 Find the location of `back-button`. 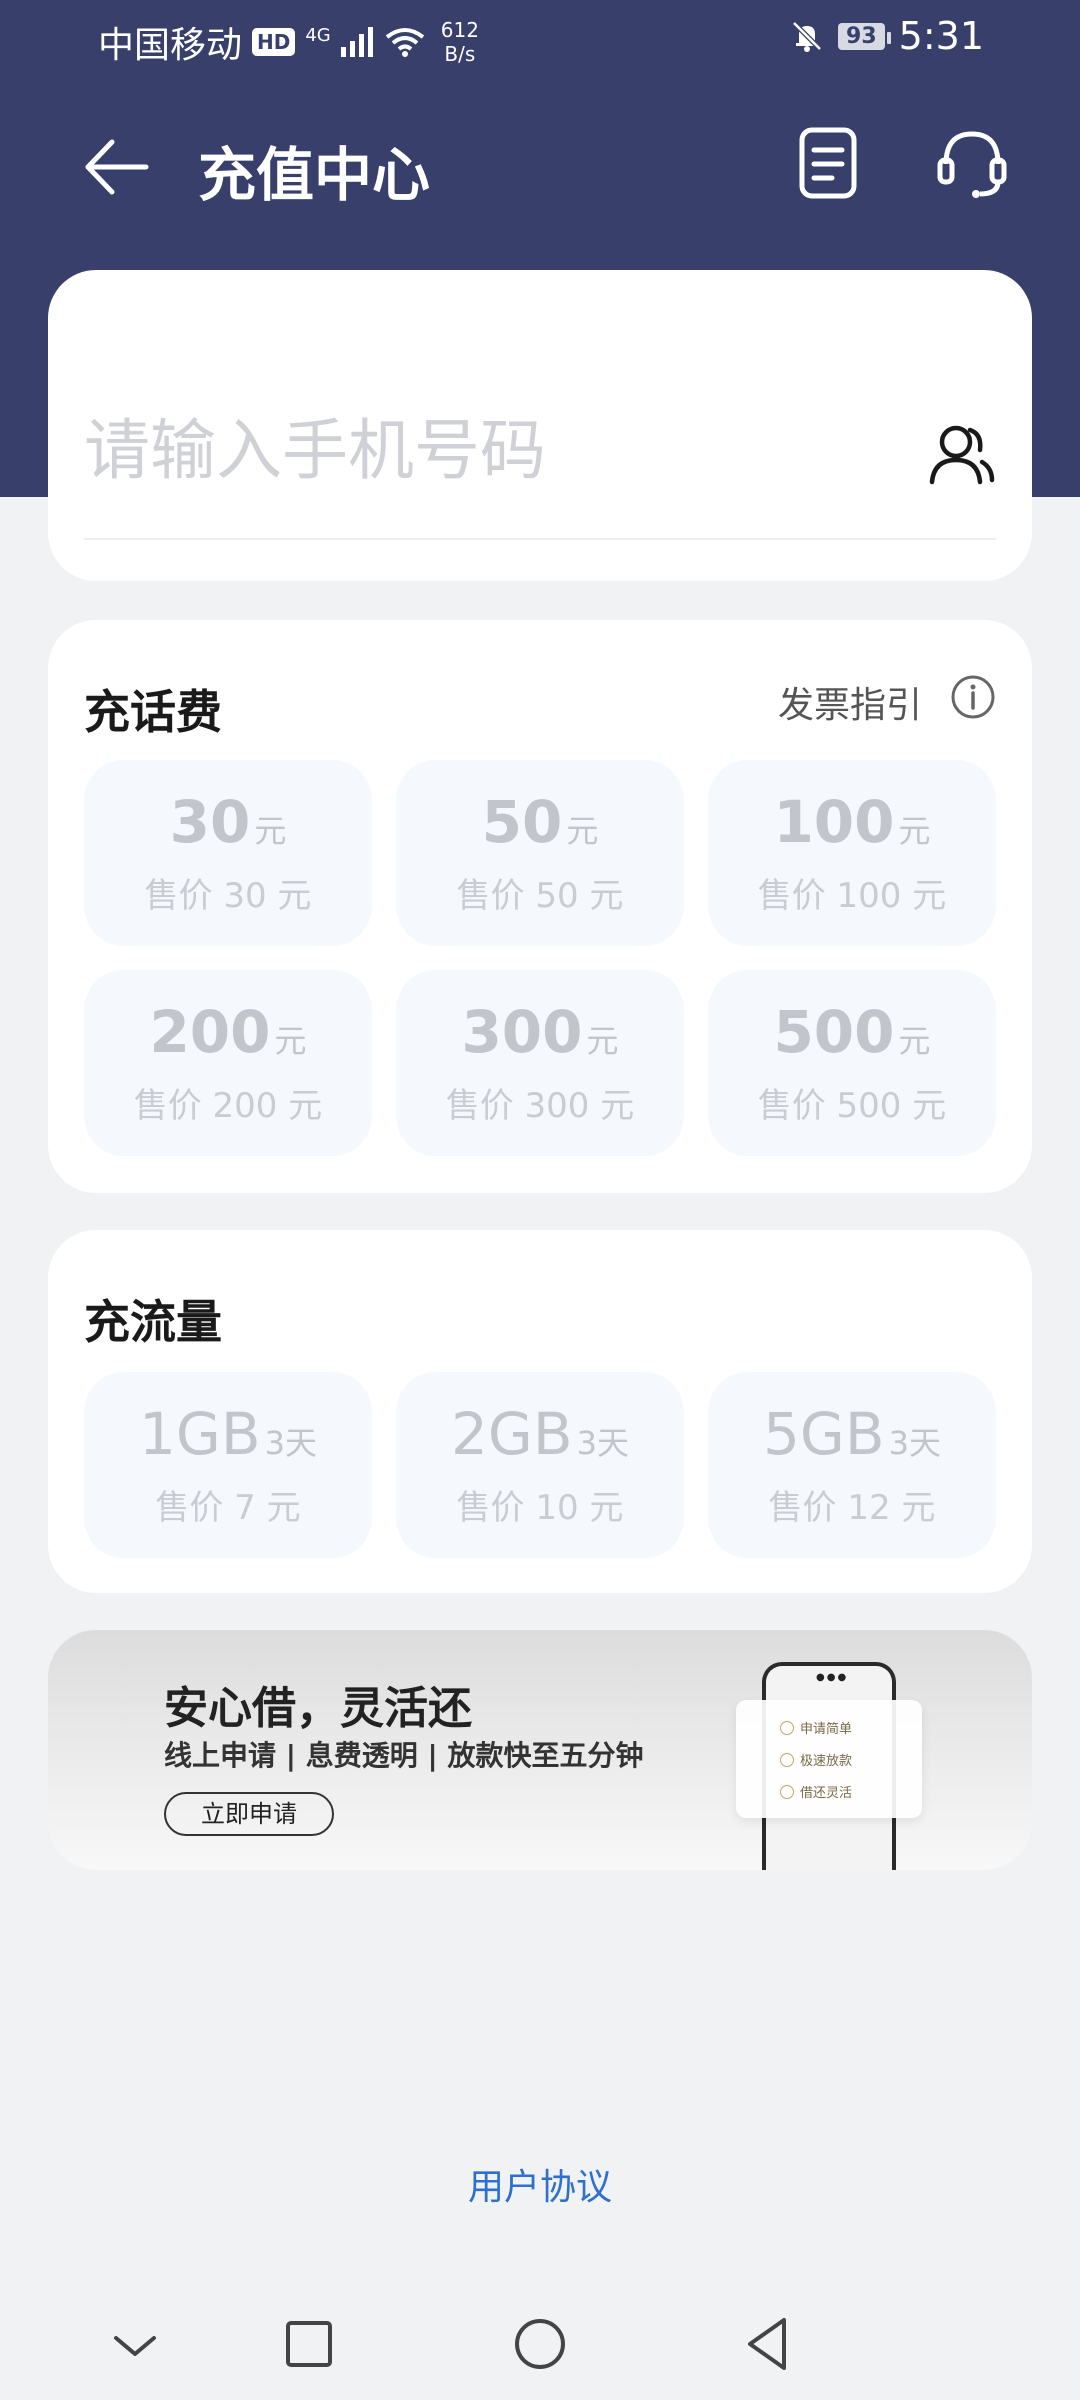

back-button is located at coordinates (117, 167).